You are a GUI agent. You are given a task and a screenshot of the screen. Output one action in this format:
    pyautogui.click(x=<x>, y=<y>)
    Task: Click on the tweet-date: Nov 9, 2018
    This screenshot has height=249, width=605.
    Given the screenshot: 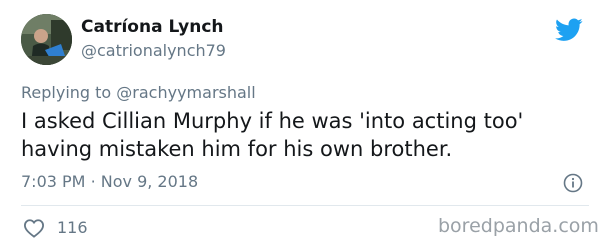 What is the action you would take?
    pyautogui.click(x=149, y=181)
    